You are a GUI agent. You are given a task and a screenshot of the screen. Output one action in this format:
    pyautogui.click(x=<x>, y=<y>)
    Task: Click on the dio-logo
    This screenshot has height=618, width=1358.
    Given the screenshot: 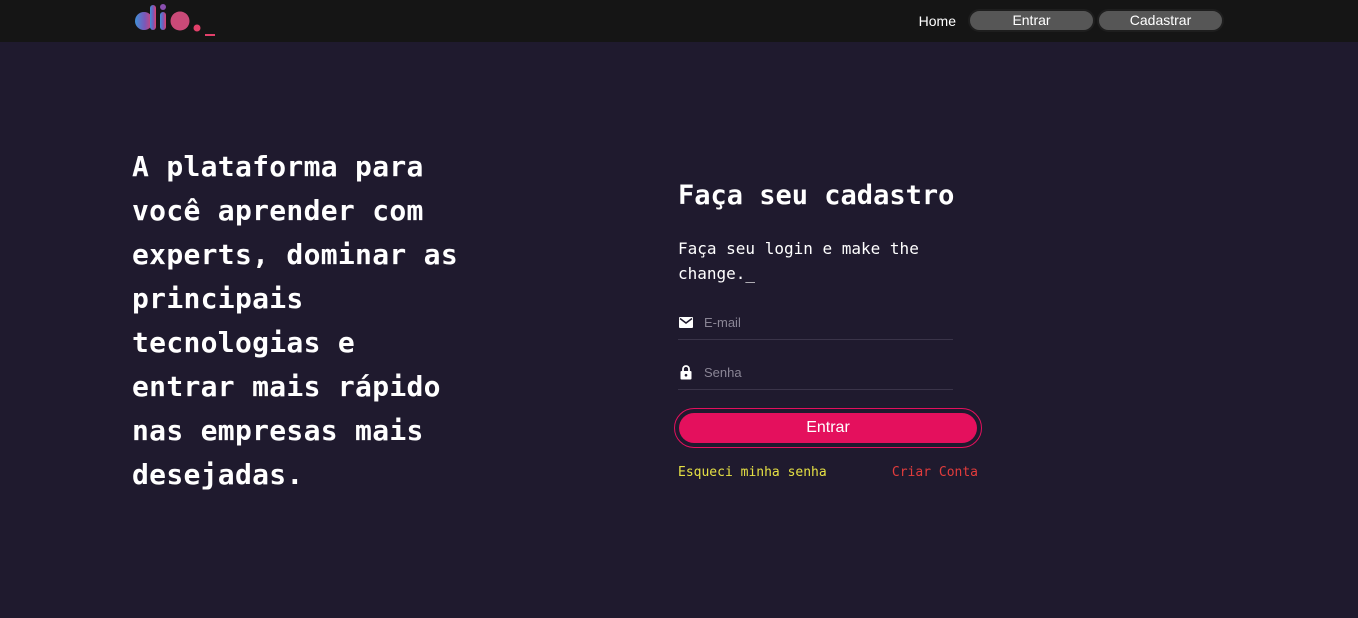 What is the action you would take?
    pyautogui.click(x=182, y=20)
    